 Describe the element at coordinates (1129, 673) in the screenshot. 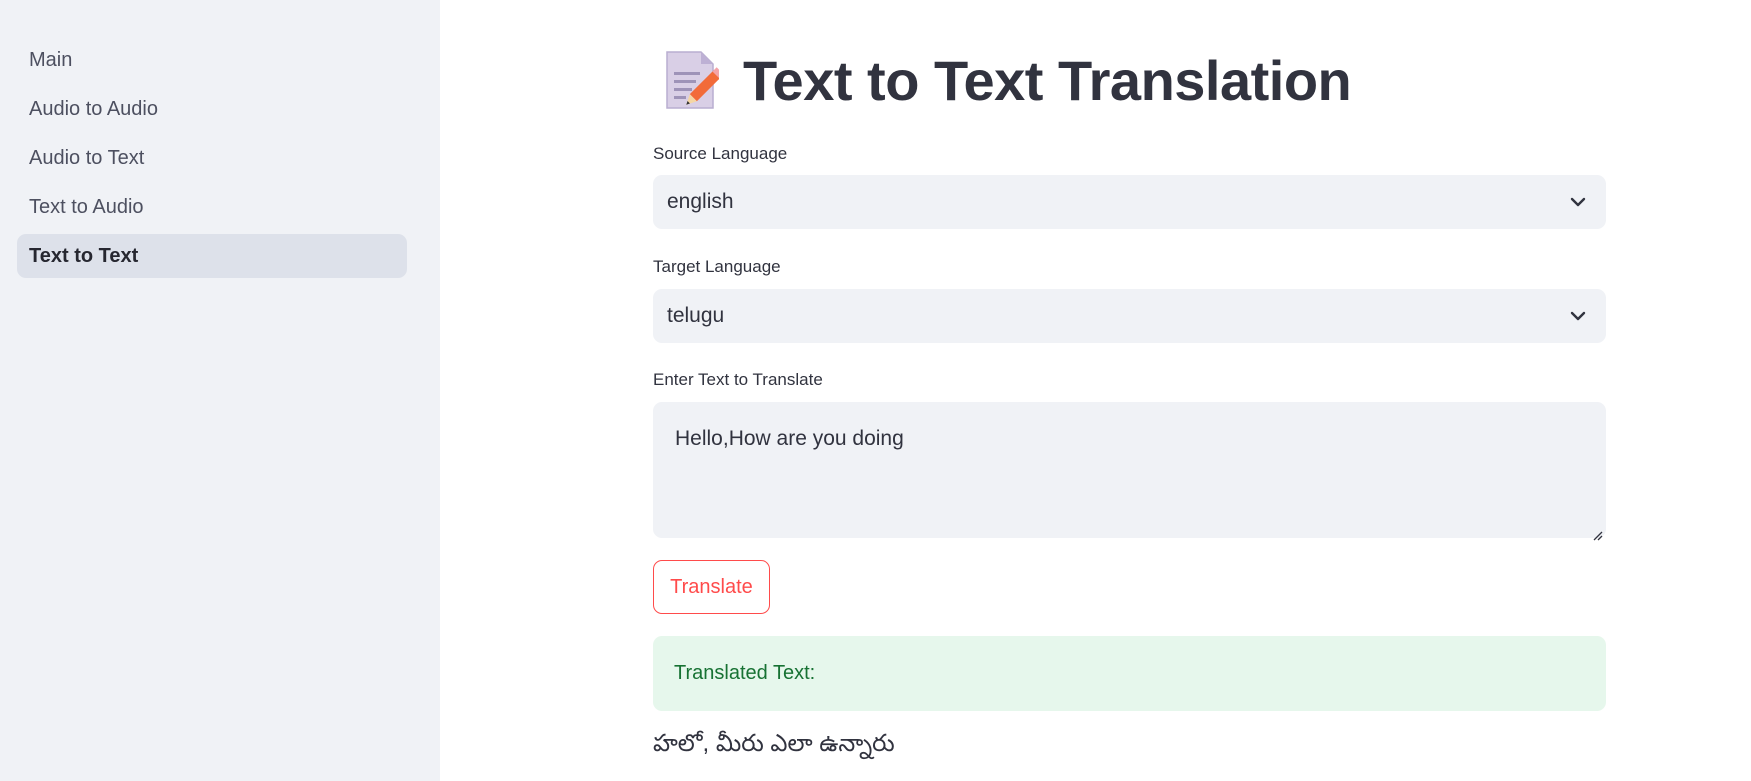

I see `success-alert: Translated Text:` at that location.